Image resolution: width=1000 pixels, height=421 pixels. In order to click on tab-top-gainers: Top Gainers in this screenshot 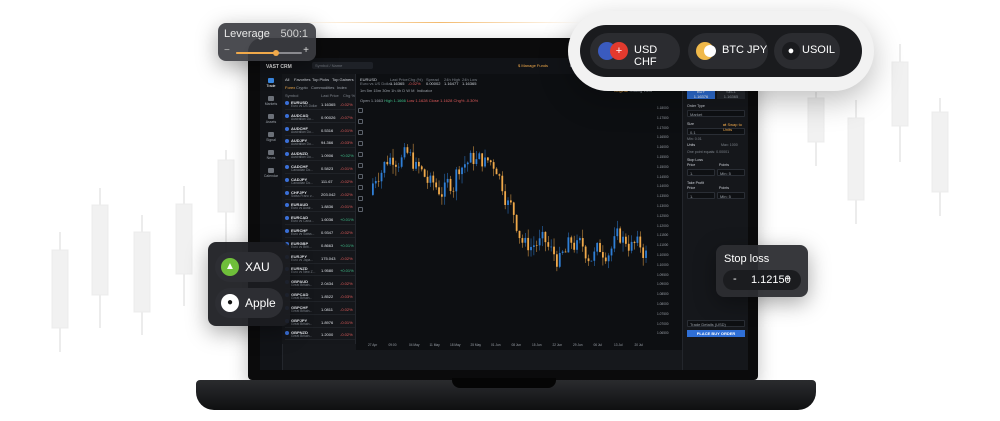, I will do `click(343, 79)`.